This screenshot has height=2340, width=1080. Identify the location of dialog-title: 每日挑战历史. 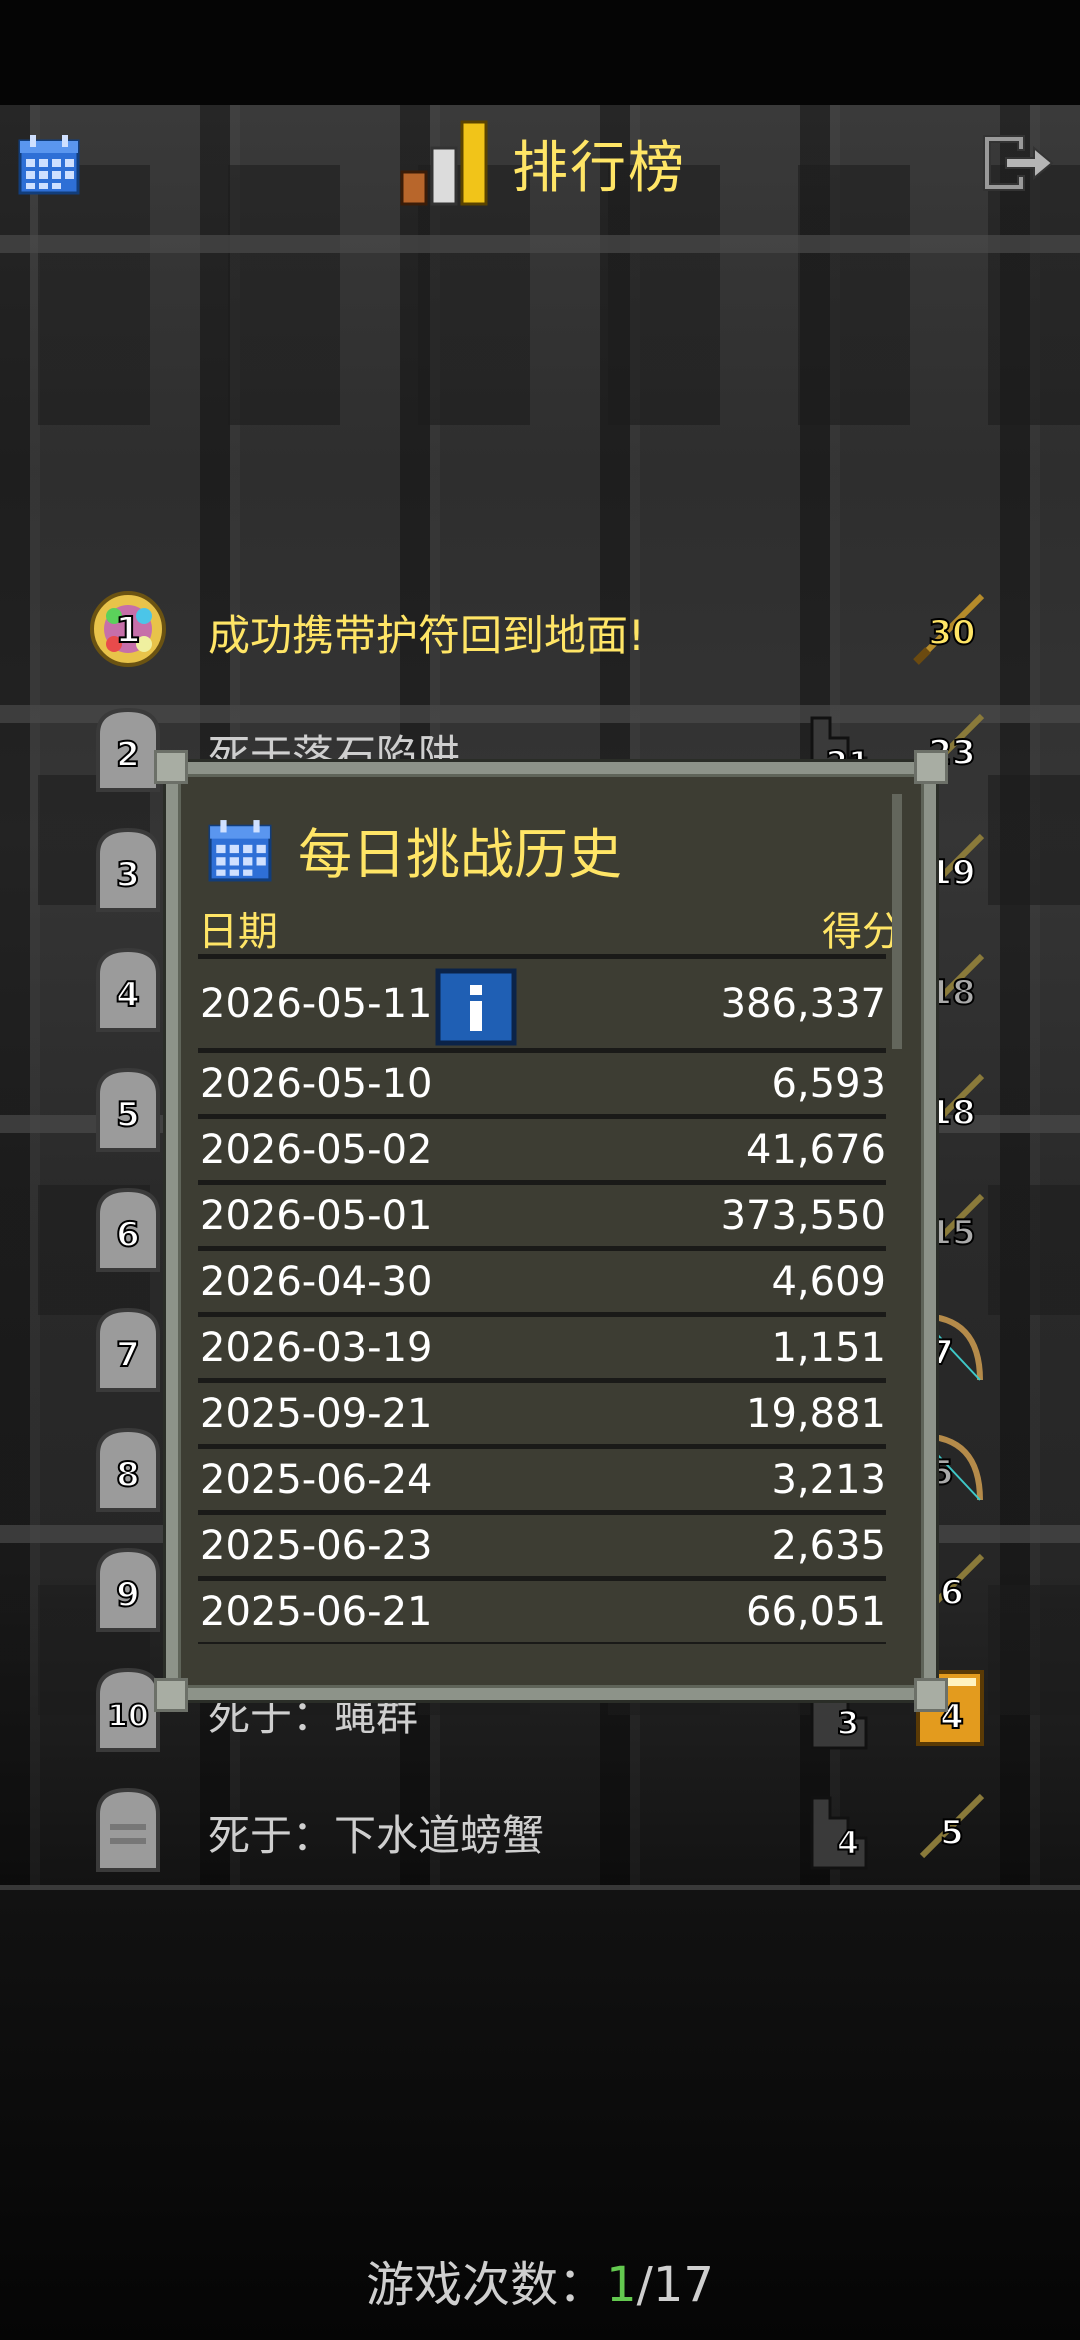
(415, 849).